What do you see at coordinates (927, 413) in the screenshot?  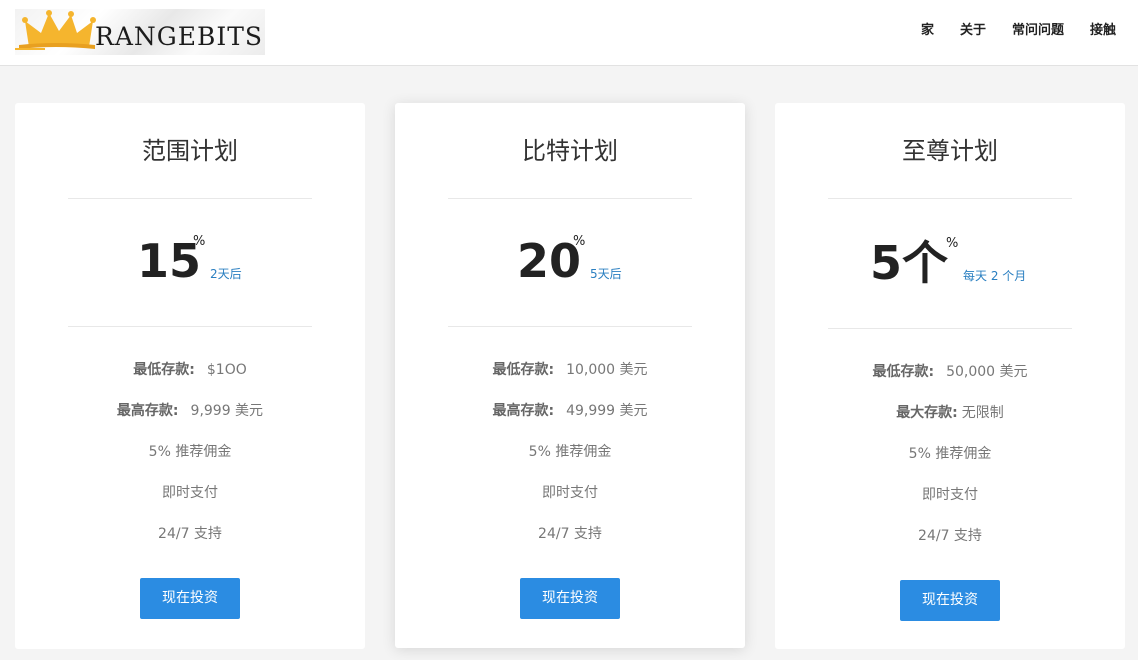 I see `max-deposit-label: 最大存款:` at bounding box center [927, 413].